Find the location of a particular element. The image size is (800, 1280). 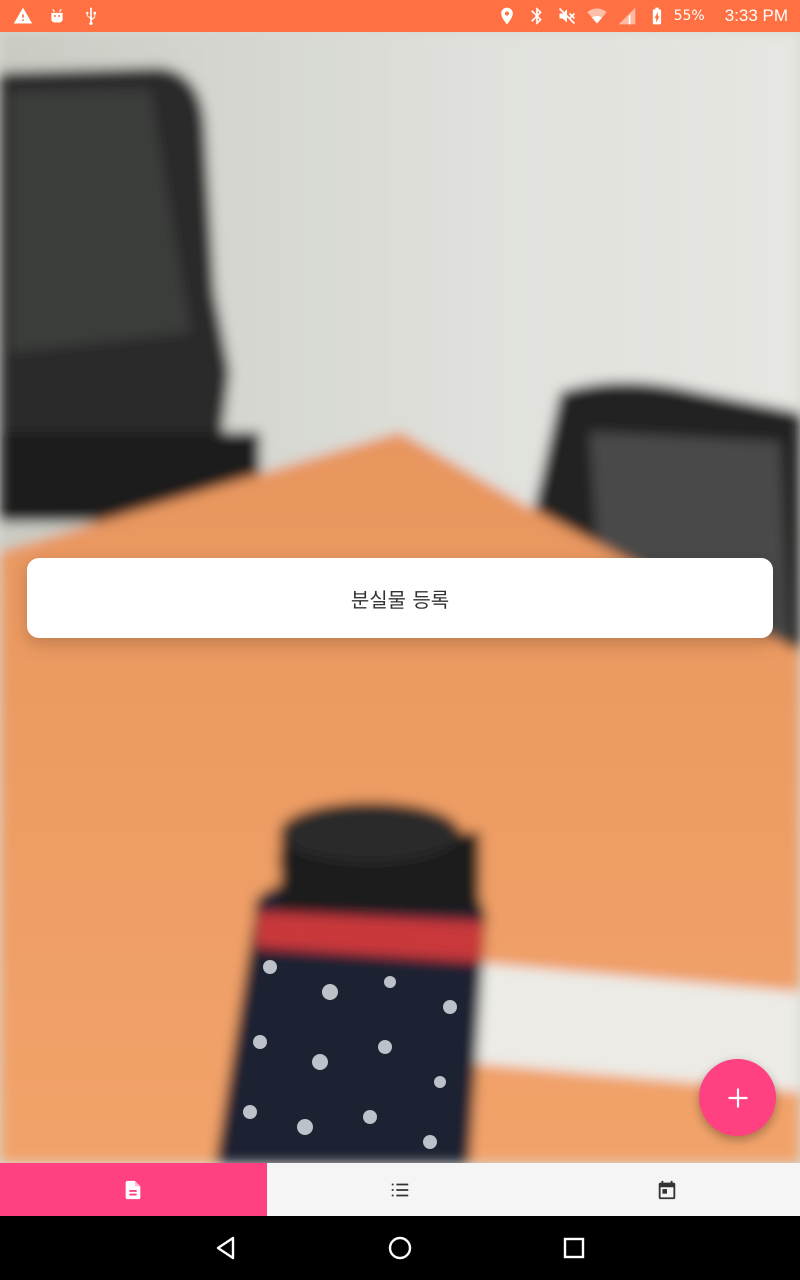

tab-calendar is located at coordinates (666, 1189).